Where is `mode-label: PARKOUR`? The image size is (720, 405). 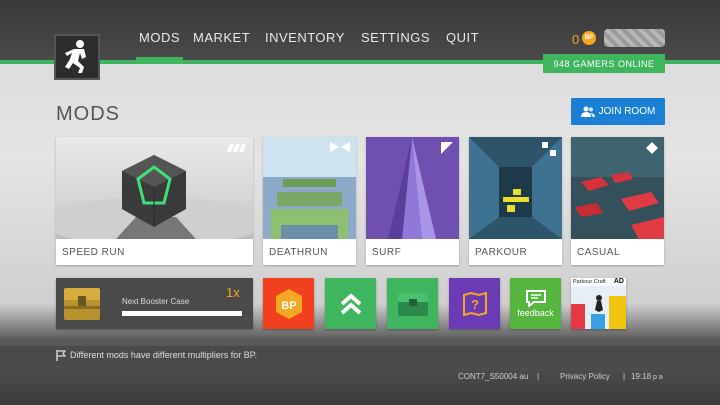
mode-label: PARKOUR is located at coordinates (501, 252).